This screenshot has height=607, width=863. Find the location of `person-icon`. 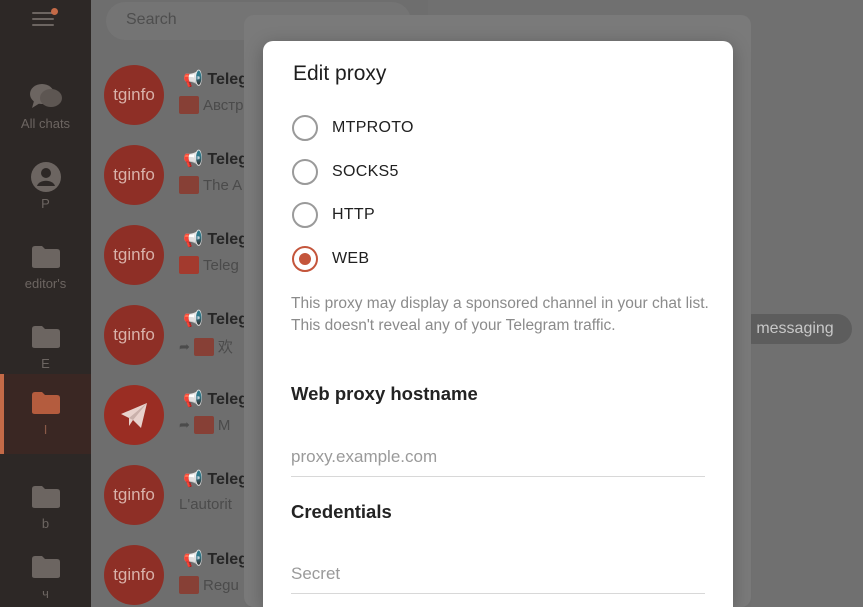

person-icon is located at coordinates (46, 177).